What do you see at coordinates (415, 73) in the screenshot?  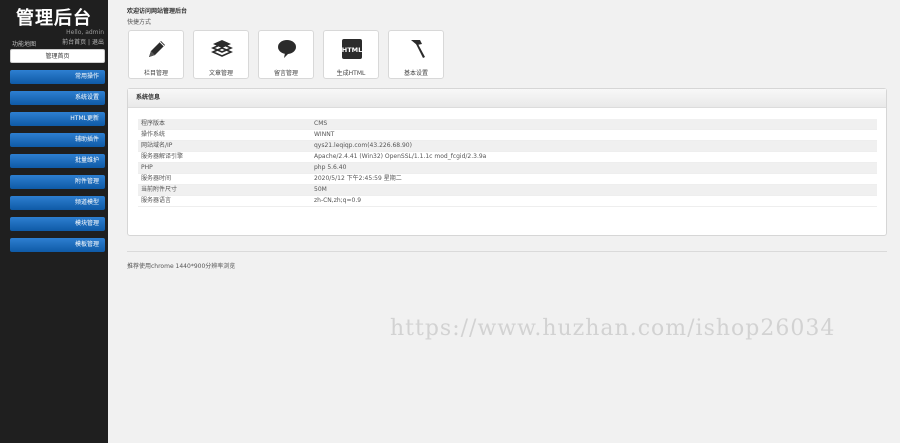 I see `shortcut-label: 基本设置` at bounding box center [415, 73].